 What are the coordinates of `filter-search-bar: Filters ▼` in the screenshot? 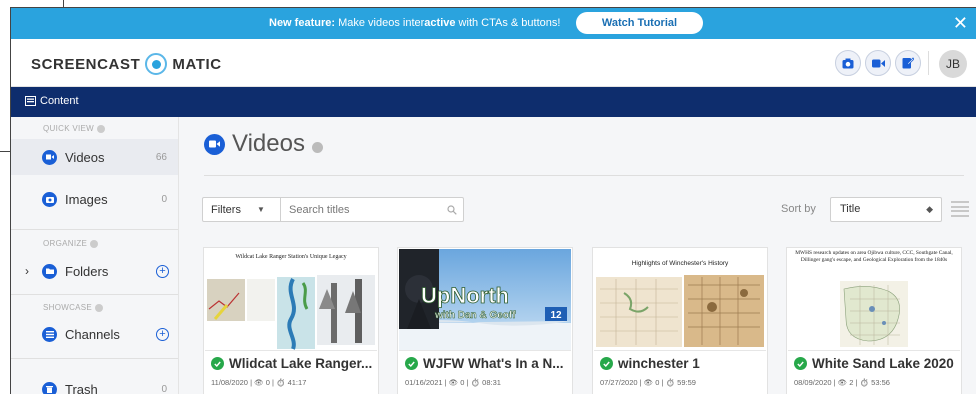 It's located at (333, 209).